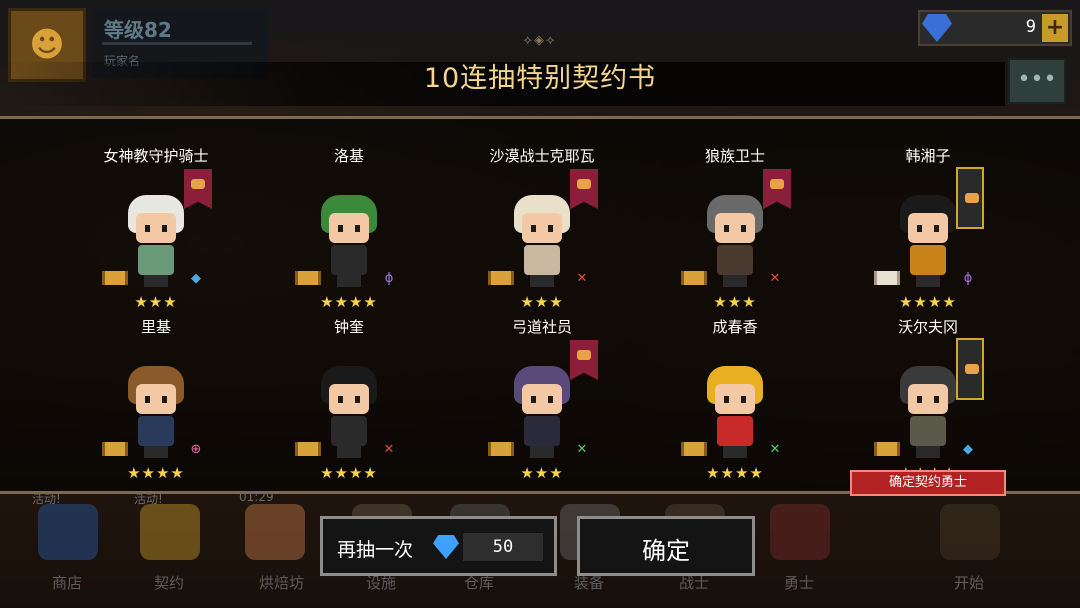 The image size is (1080, 608). I want to click on hero-name: 里基, so click(155, 327).